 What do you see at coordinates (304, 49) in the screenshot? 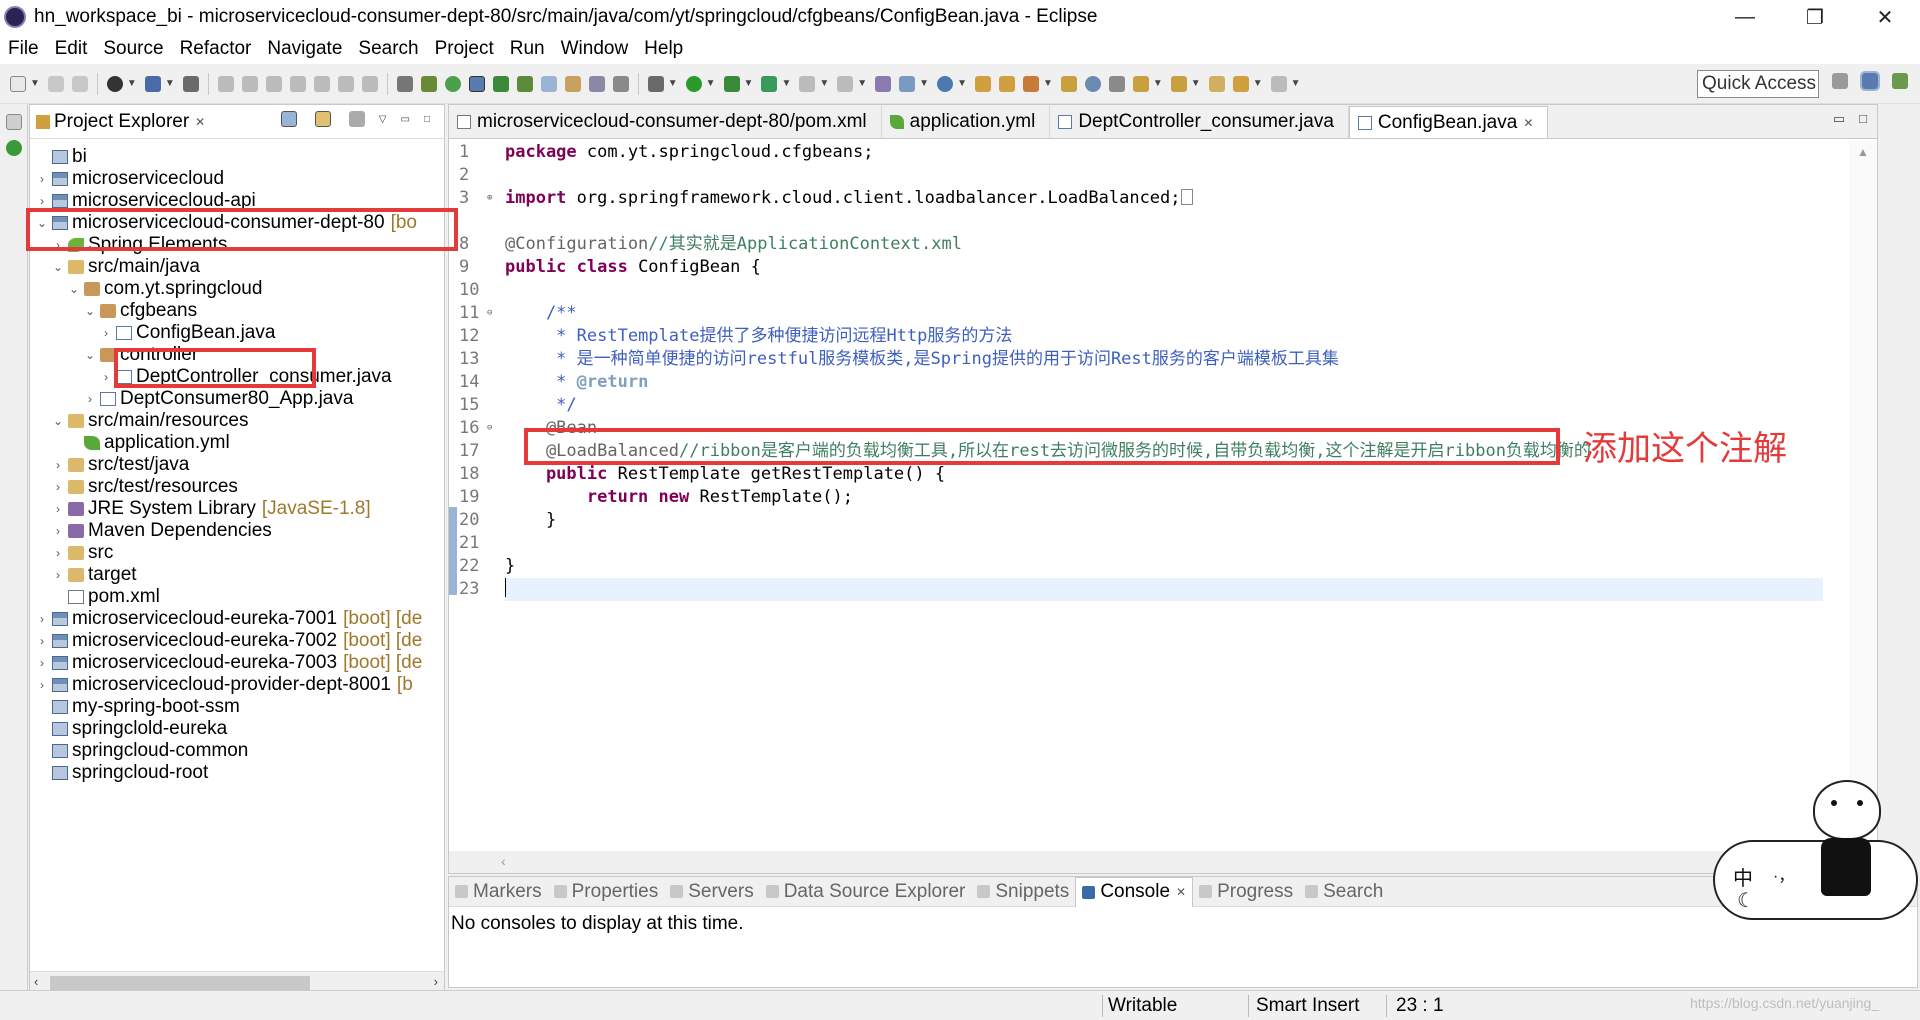
I see `menu-navigate: Navigate` at bounding box center [304, 49].